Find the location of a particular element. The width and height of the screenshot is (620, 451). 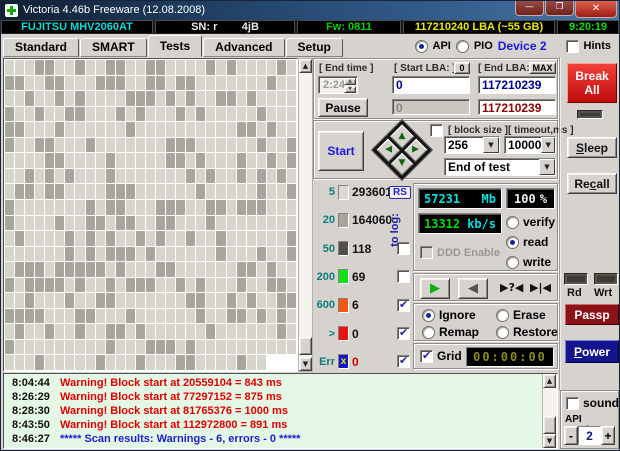

ignore-radio is located at coordinates (428, 315).